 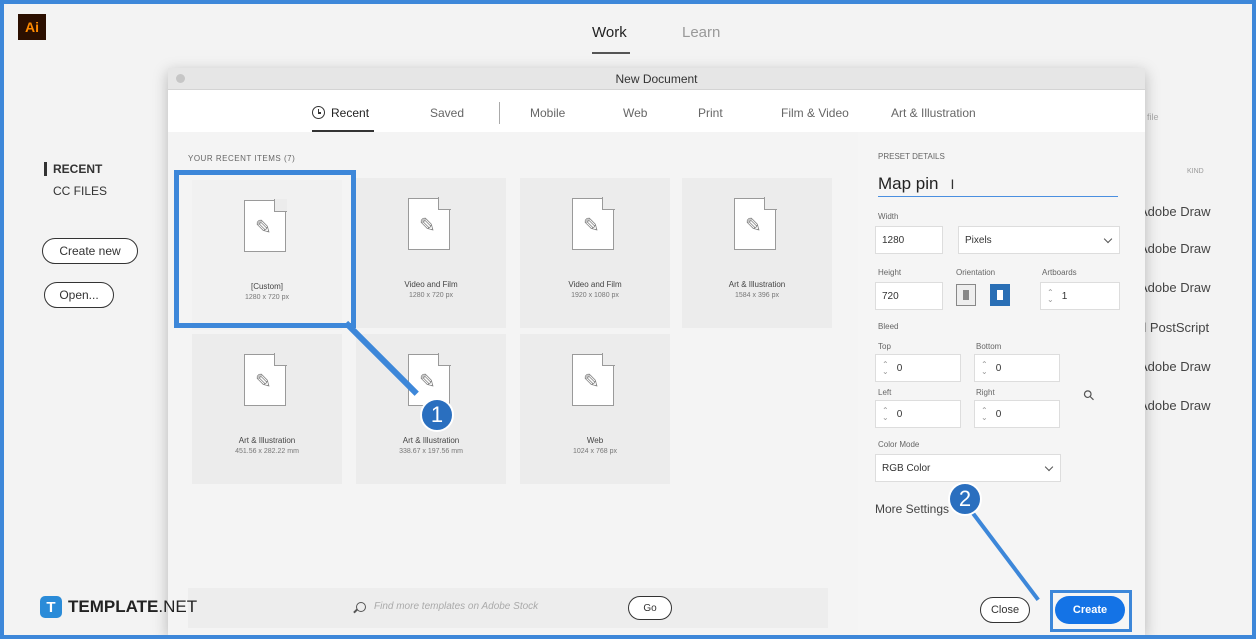 What do you see at coordinates (1039, 240) in the screenshot?
I see `units-select: Pixels` at bounding box center [1039, 240].